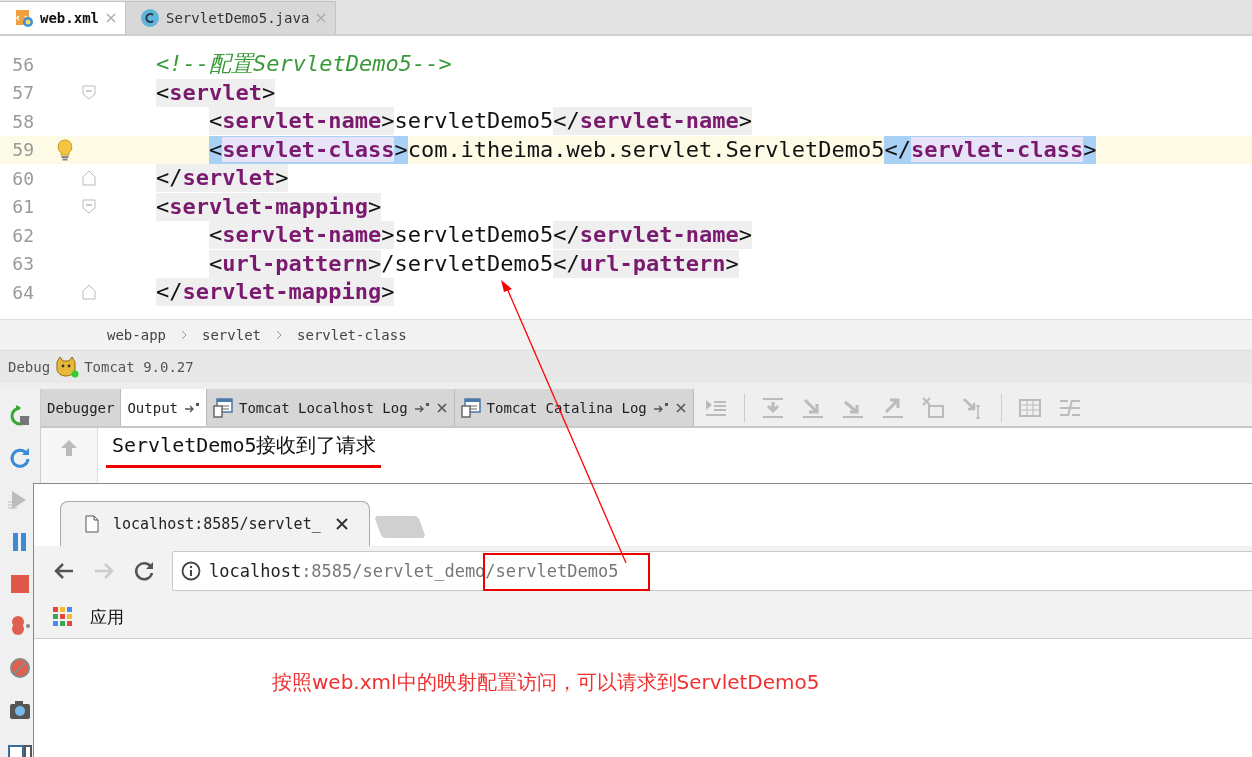 This screenshot has width=1252, height=757. Describe the element at coordinates (22, 292) in the screenshot. I see `line-number: 64` at that location.